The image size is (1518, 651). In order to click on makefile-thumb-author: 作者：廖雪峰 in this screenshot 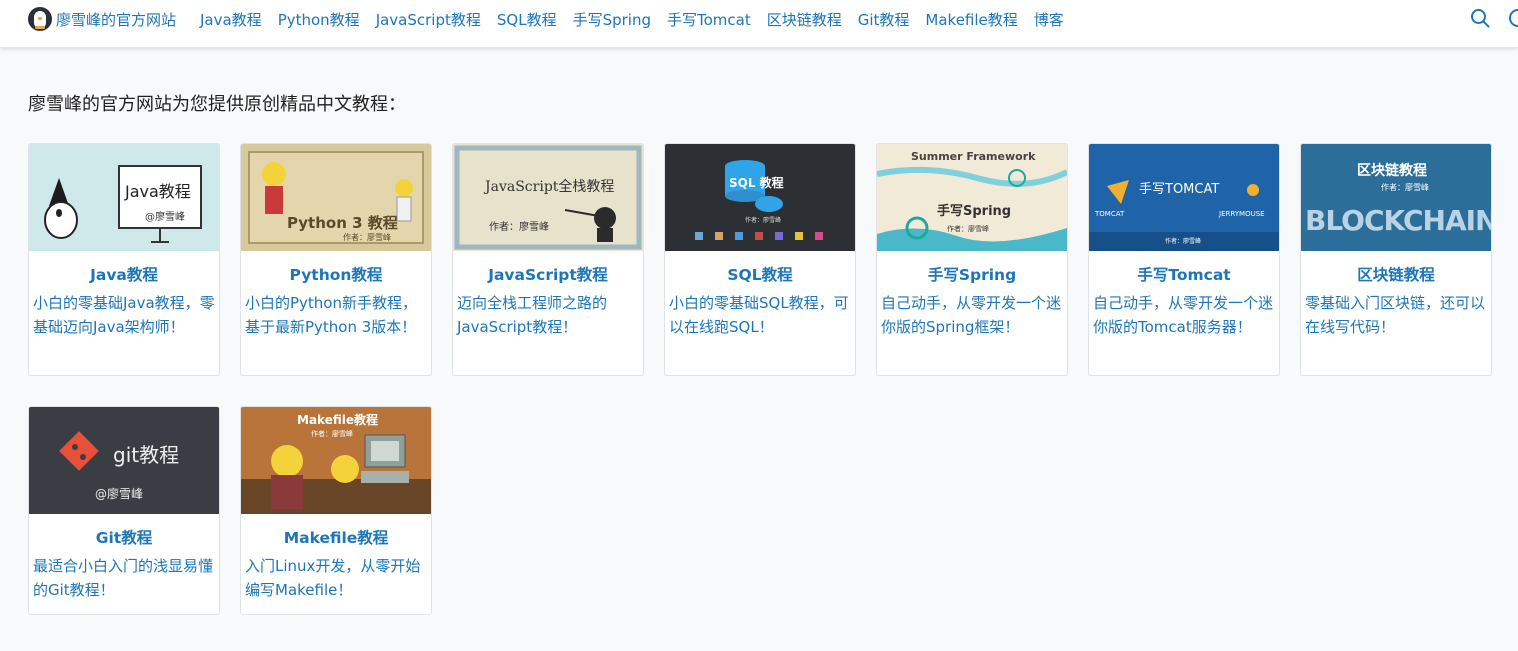, I will do `click(332, 434)`.